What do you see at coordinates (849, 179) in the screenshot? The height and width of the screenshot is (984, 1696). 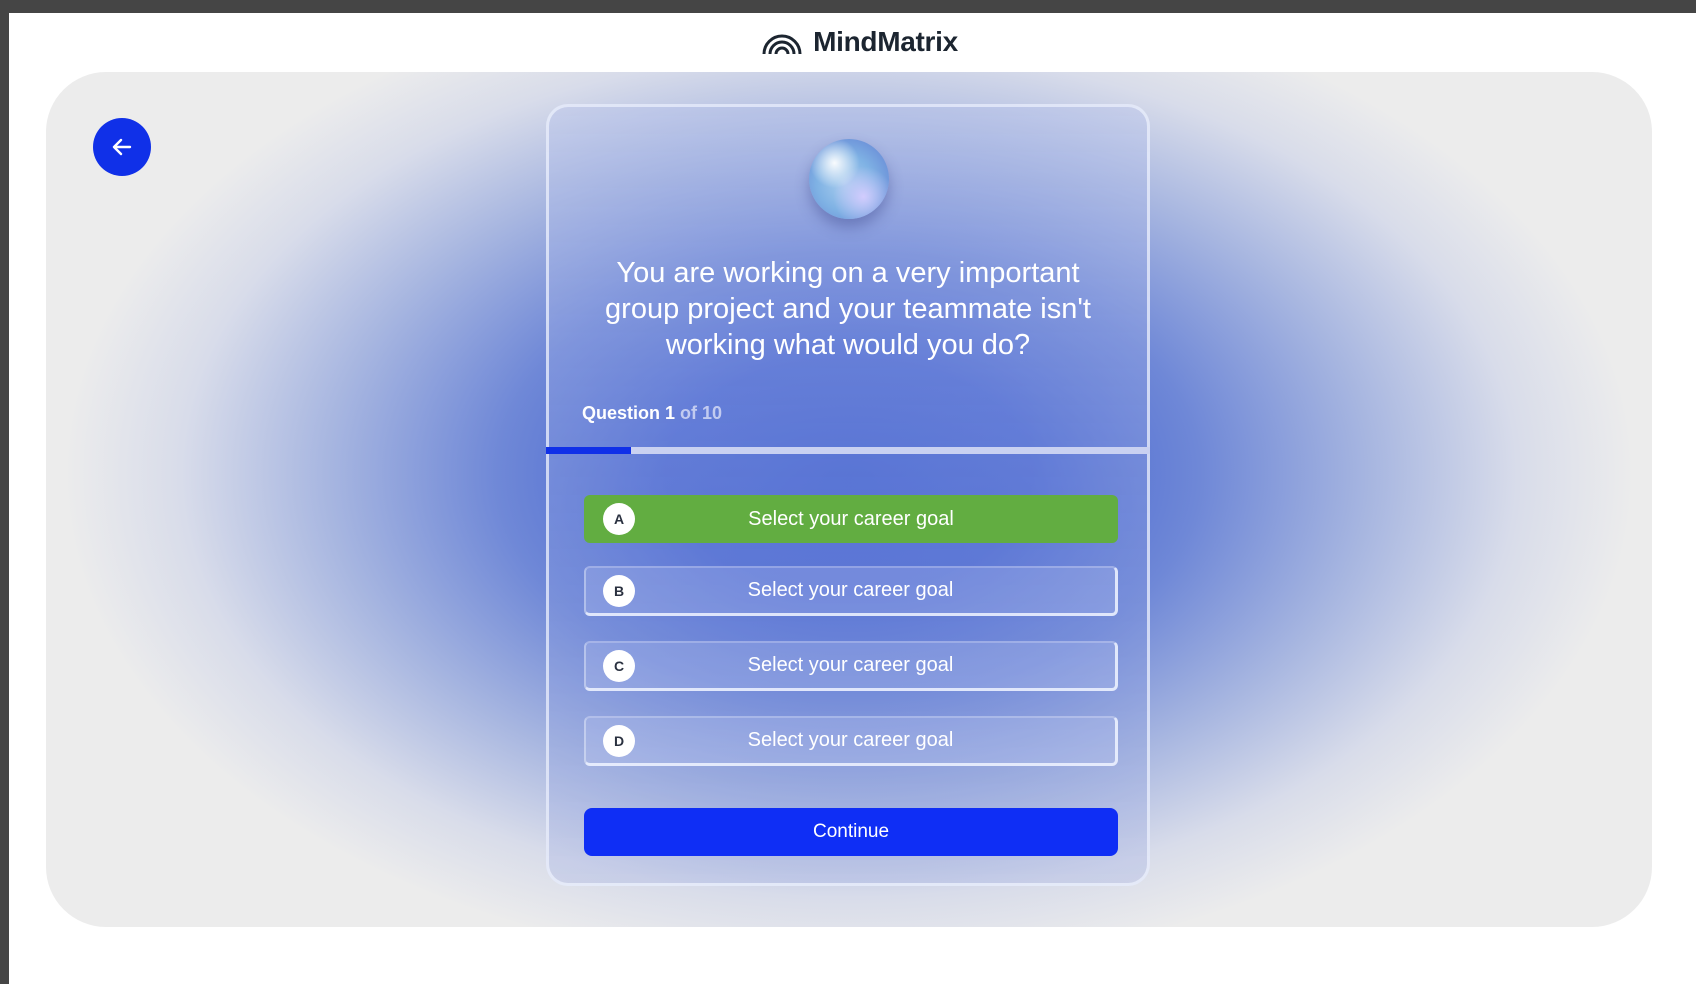 I see `avatar-orb` at bounding box center [849, 179].